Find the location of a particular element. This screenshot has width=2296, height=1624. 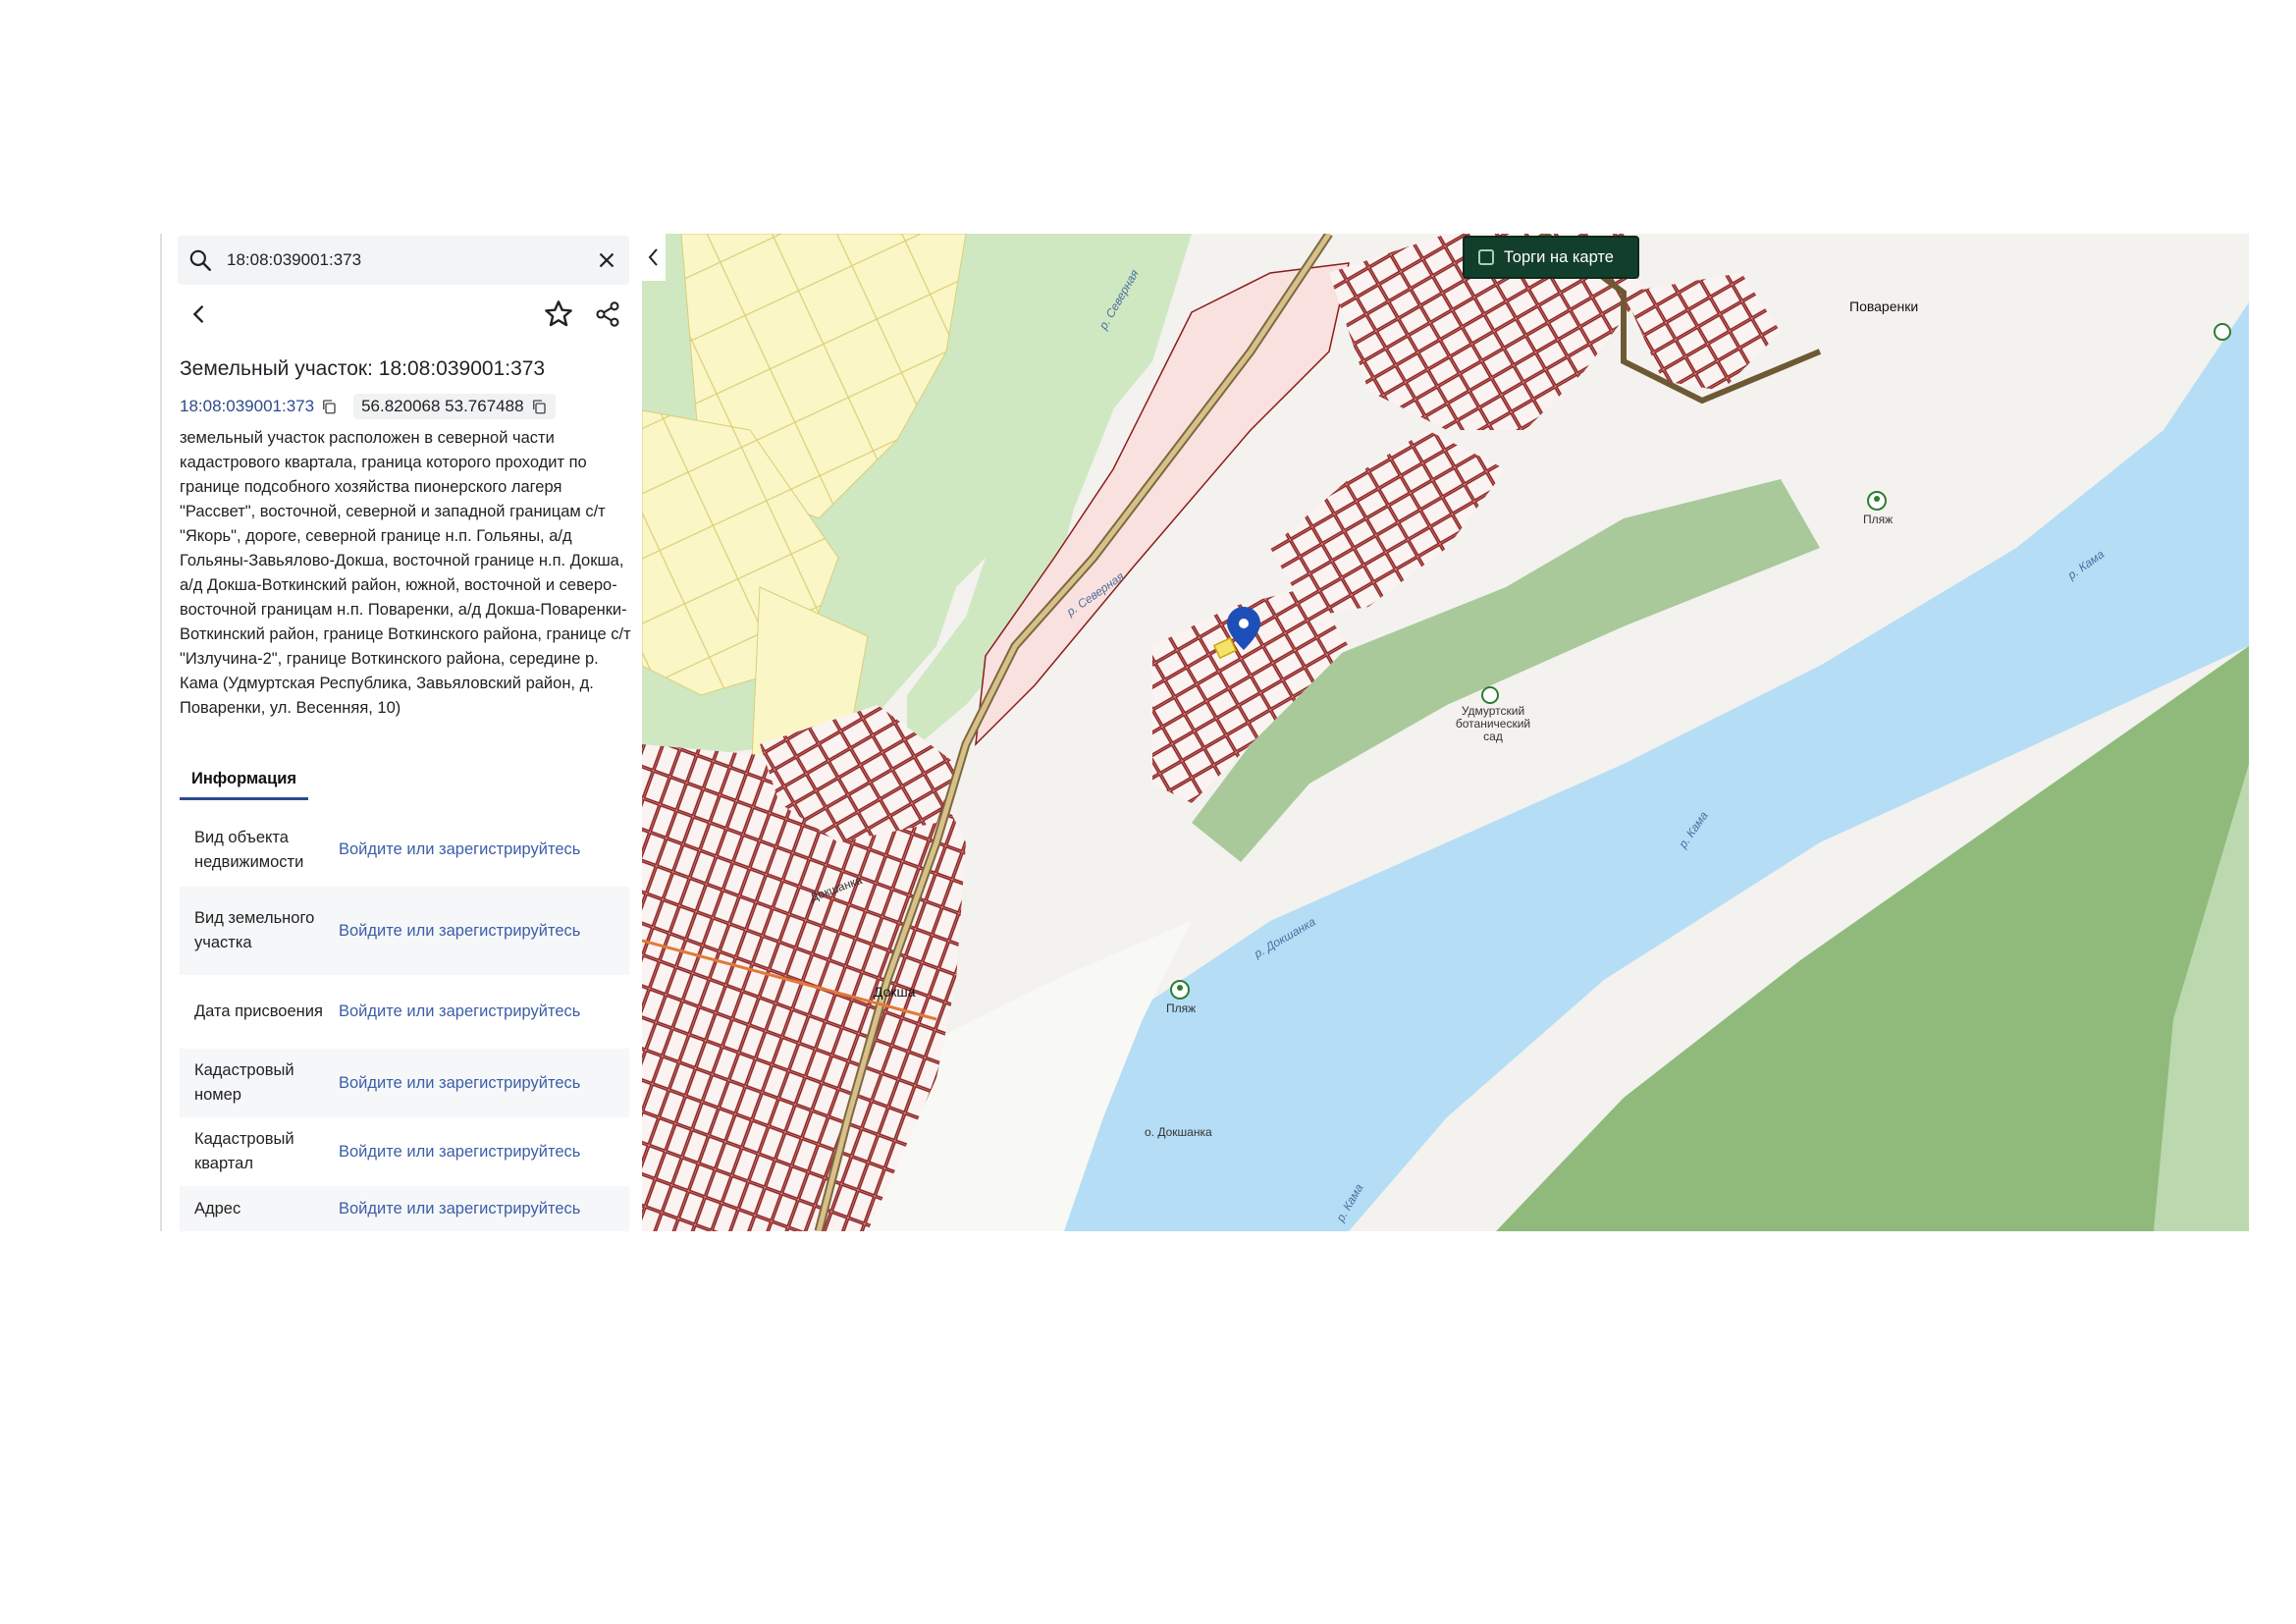

tab-information: Информация is located at coordinates (244, 780).